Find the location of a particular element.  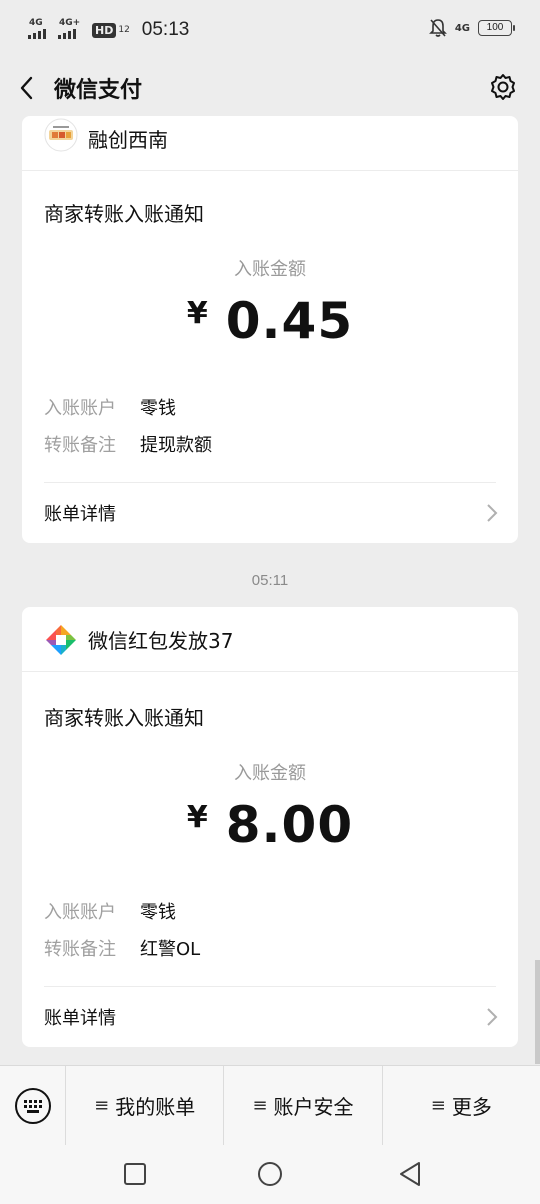

sender-name: 融创西南 is located at coordinates (128, 140).